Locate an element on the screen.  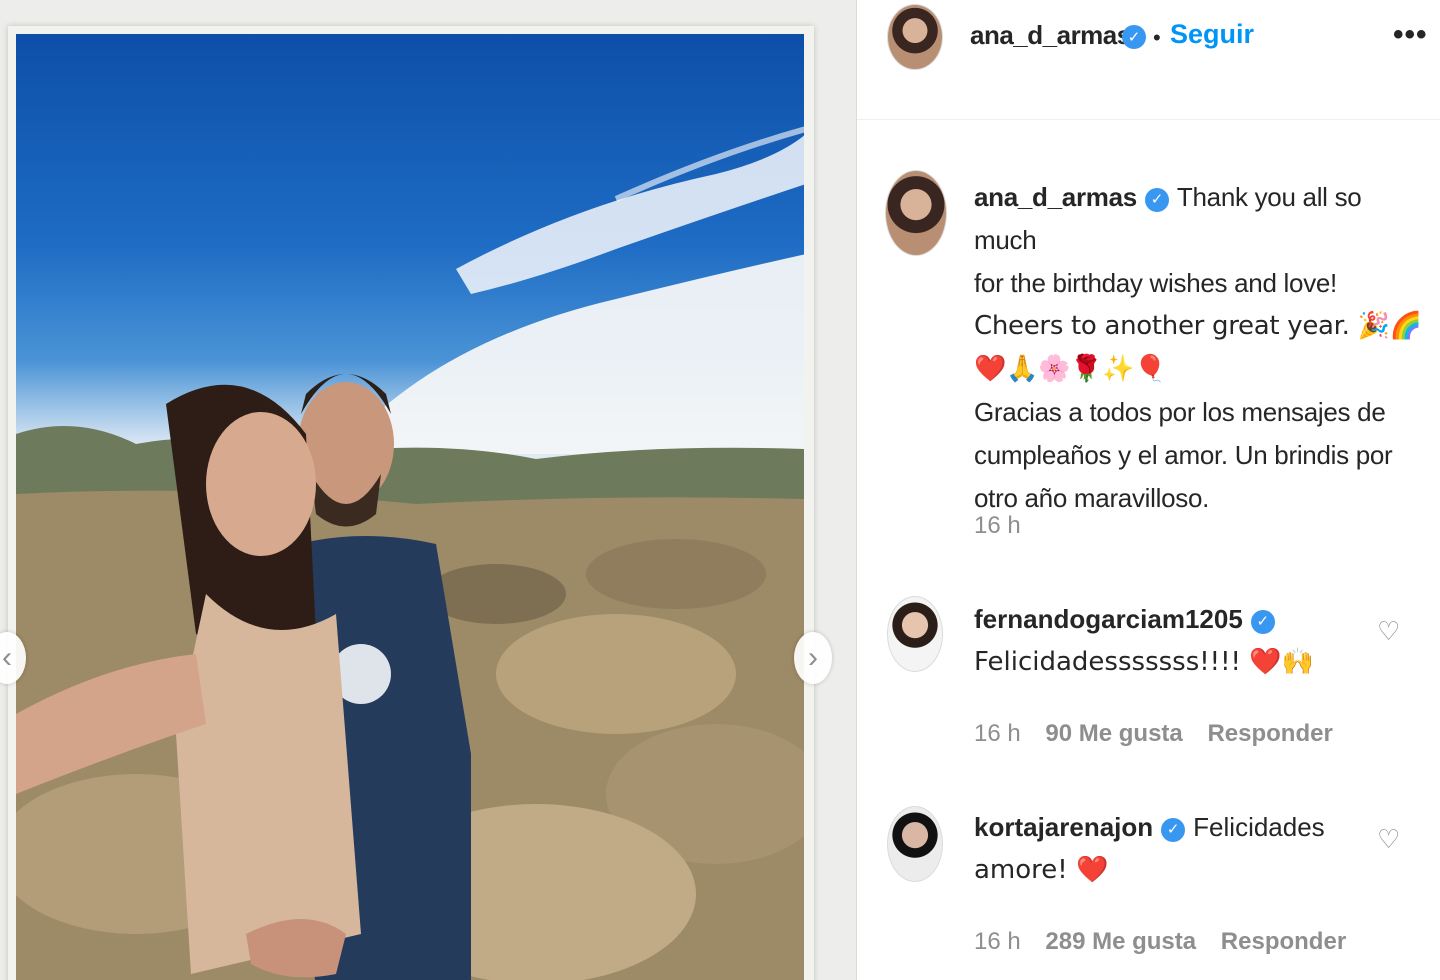
comment-text: Felicidades is located at coordinates (1259, 827).